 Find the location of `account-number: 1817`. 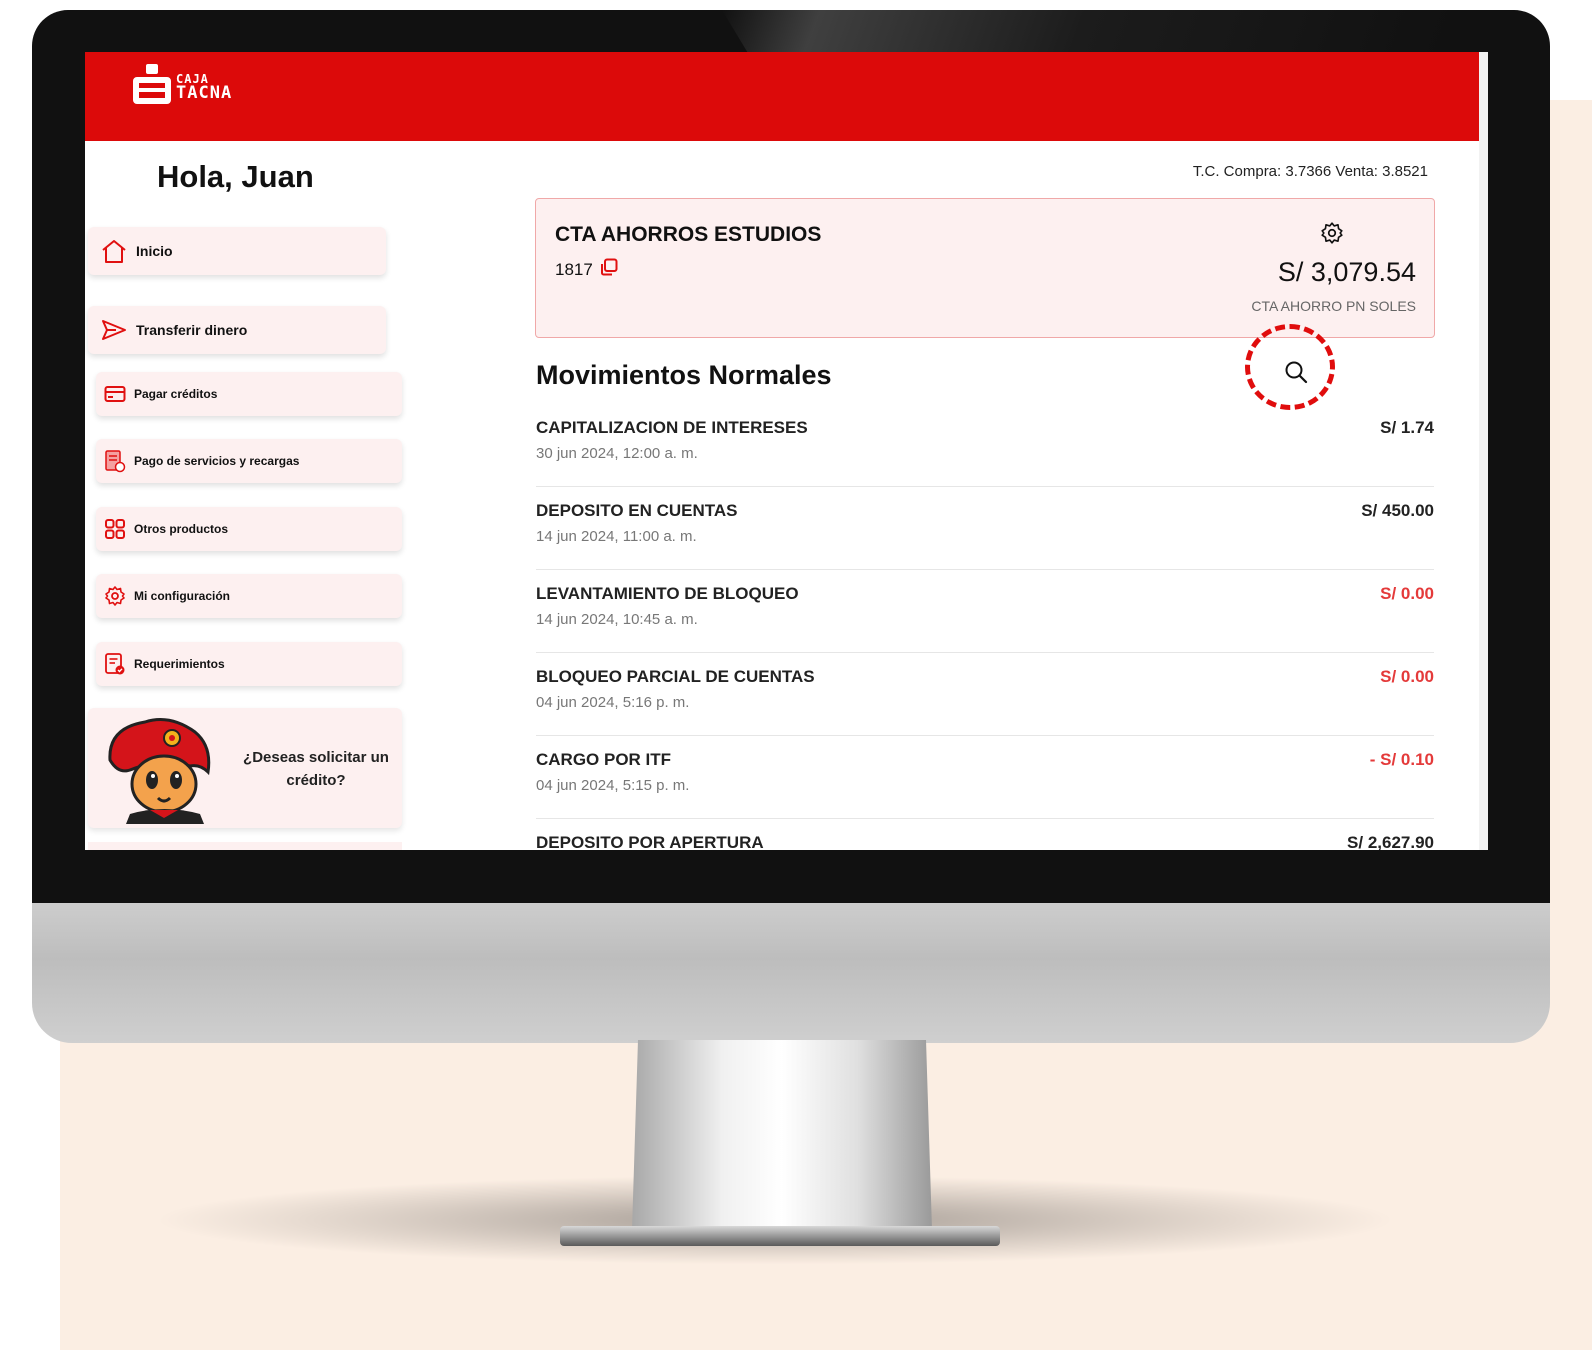

account-number: 1817 is located at coordinates (574, 269).